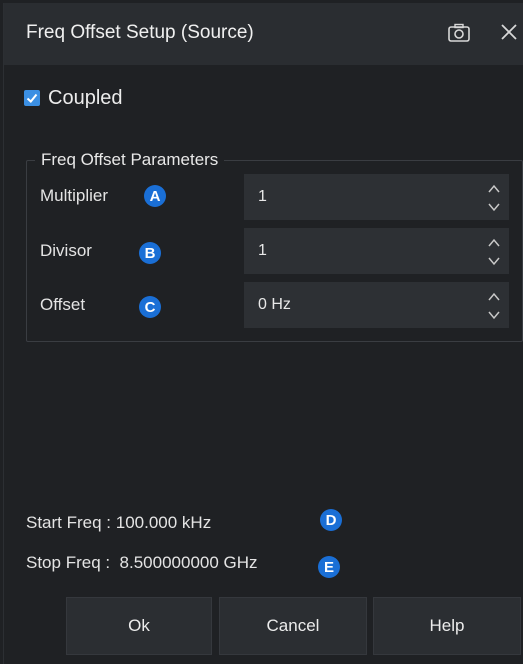 This screenshot has width=523, height=664. Describe the element at coordinates (142, 562) in the screenshot. I see `stop-freq-text: Stop Freq : 8.500000000 GHz` at that location.